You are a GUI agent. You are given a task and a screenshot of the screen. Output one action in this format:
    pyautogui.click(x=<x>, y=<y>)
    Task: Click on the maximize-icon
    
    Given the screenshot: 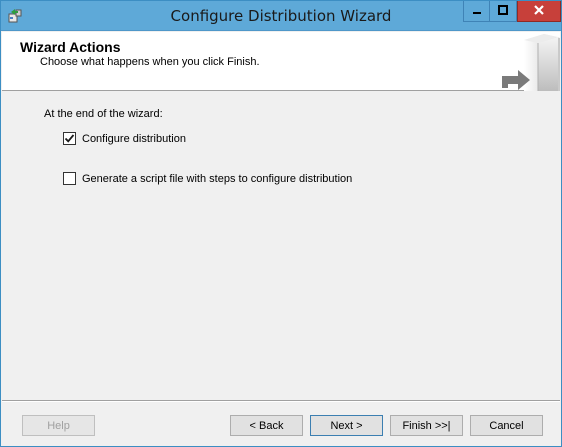 What is the action you would take?
    pyautogui.click(x=503, y=11)
    